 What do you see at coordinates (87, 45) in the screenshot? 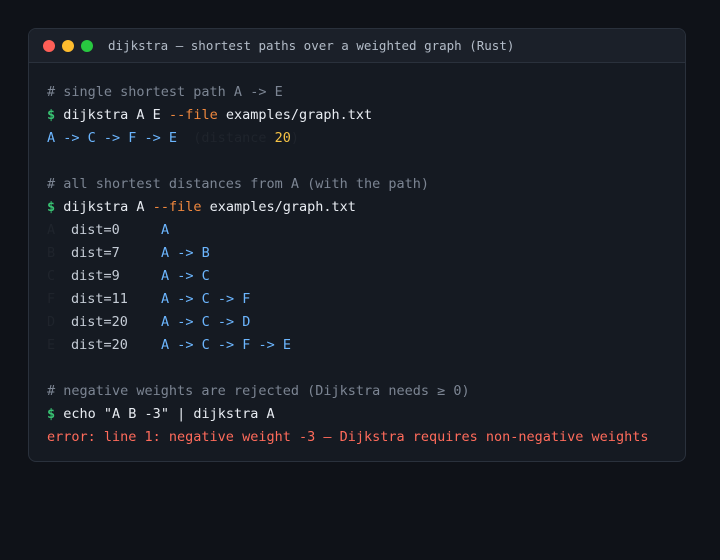
I see `maximize-window-button` at bounding box center [87, 45].